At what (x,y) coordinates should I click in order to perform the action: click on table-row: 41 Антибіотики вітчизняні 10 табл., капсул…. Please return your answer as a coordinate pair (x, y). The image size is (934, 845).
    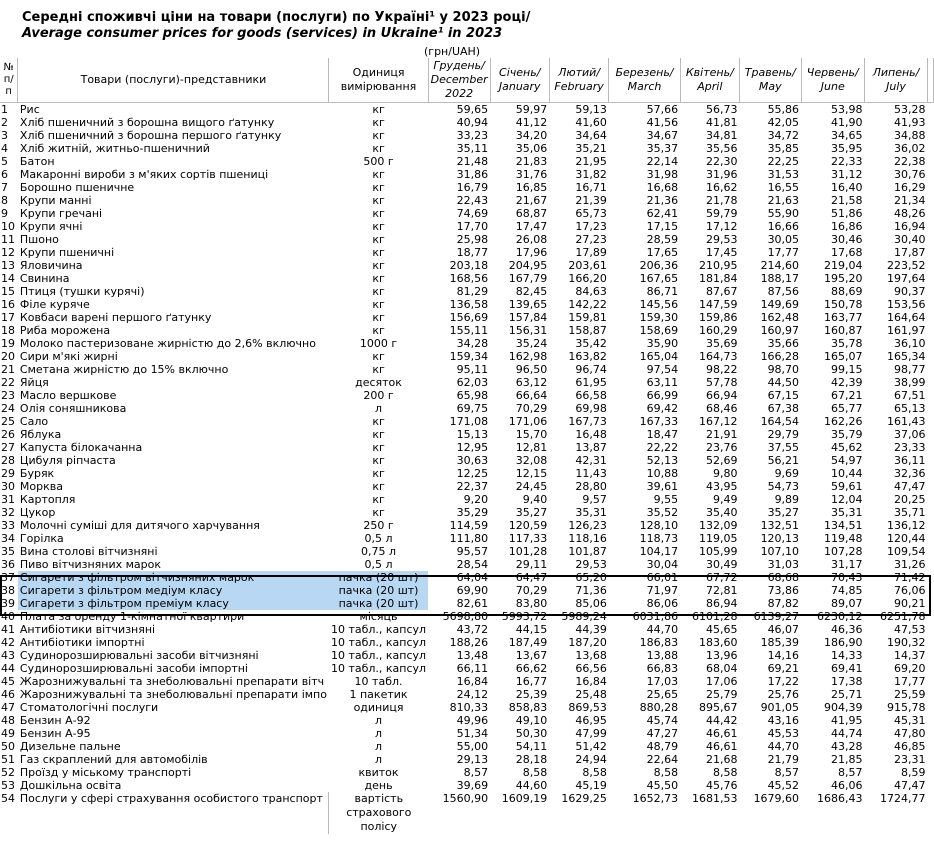
    Looking at the image, I should click on (467, 629).